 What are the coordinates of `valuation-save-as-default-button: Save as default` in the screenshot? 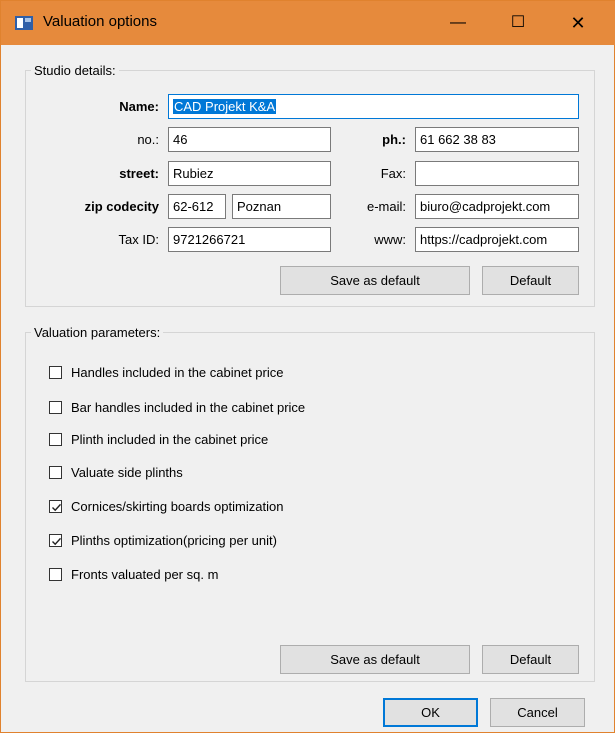 It's located at (375, 659).